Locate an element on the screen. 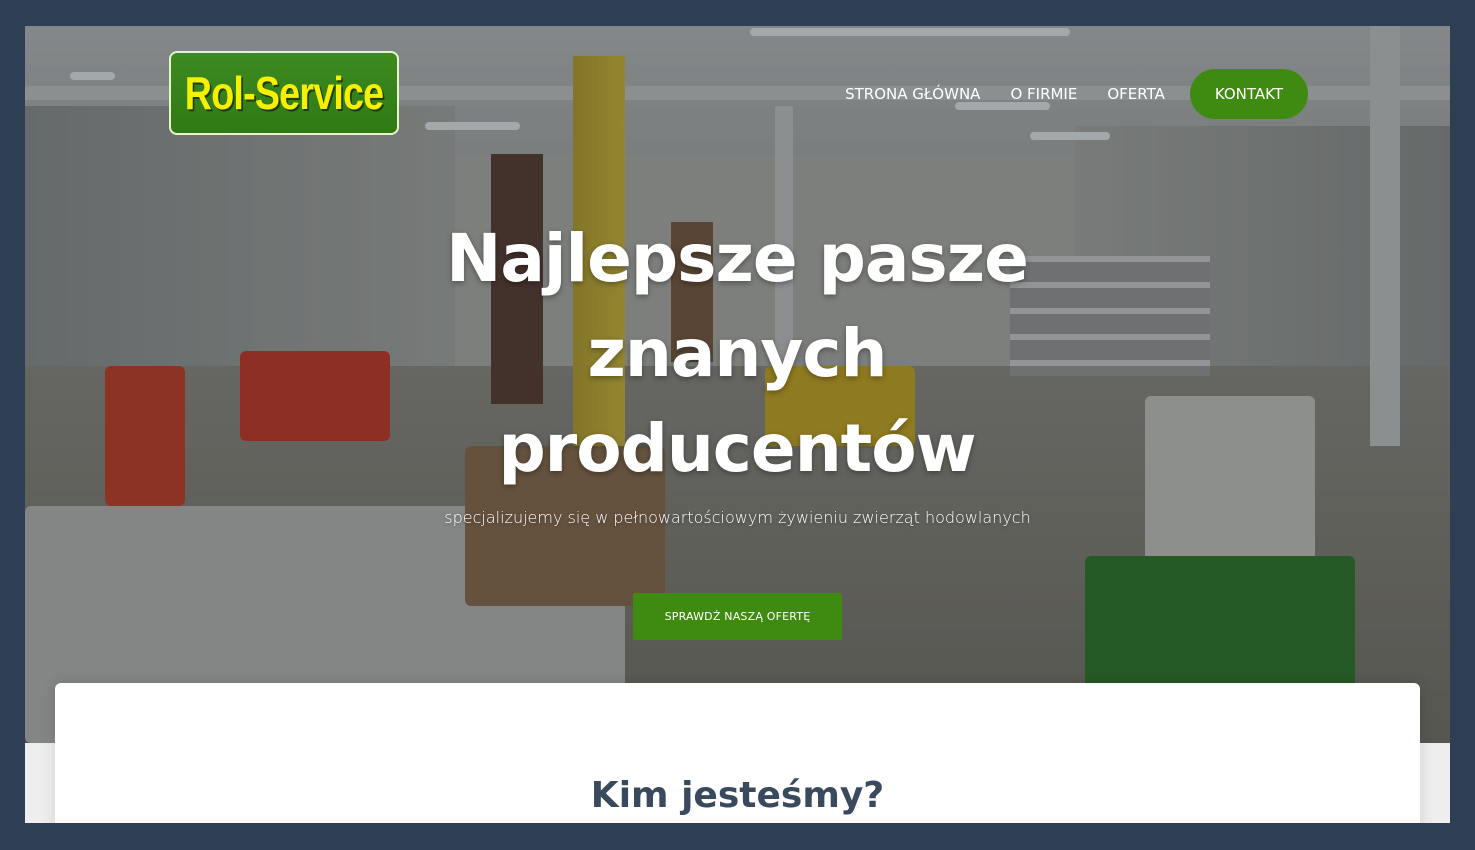  nav-item-offer: OFERTA is located at coordinates (1136, 94).